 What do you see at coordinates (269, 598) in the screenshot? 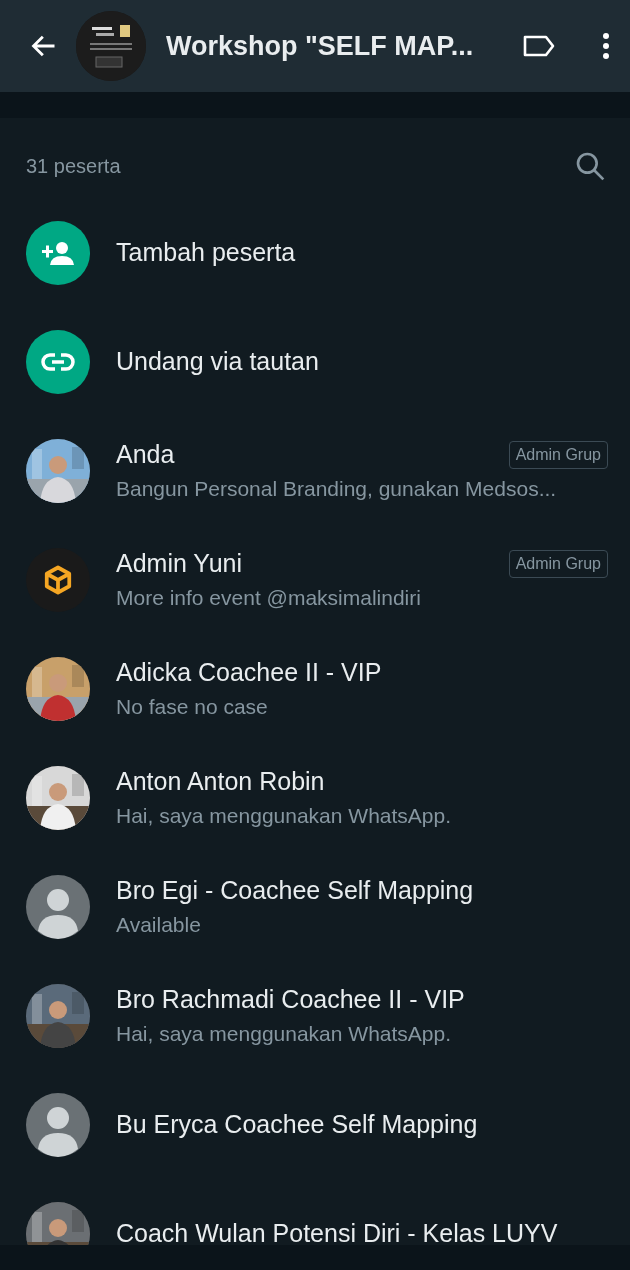
I see `member-status: More info event @maksimalindiri` at bounding box center [269, 598].